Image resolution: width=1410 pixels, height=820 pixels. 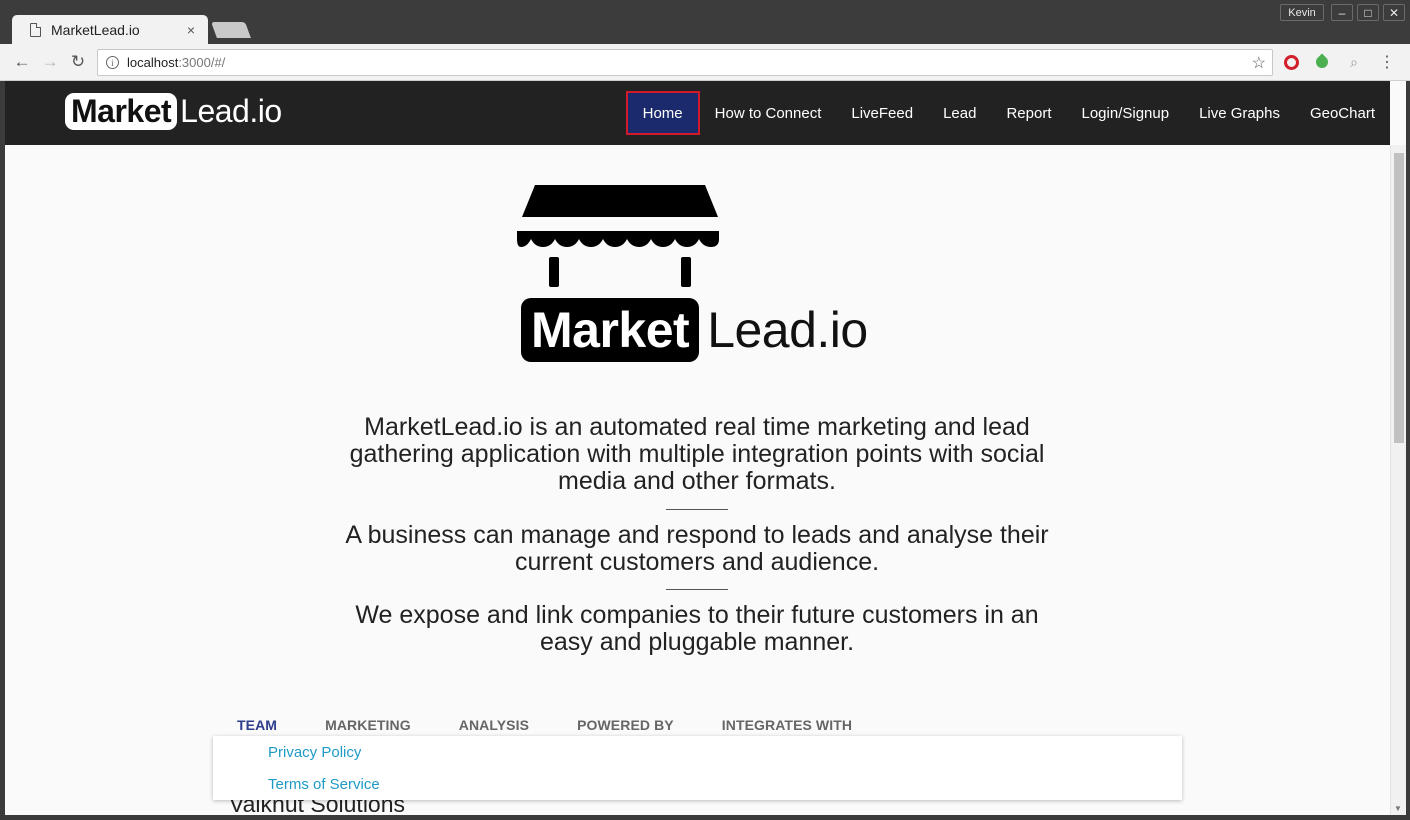 What do you see at coordinates (662, 113) in the screenshot?
I see `nav-home: Home` at bounding box center [662, 113].